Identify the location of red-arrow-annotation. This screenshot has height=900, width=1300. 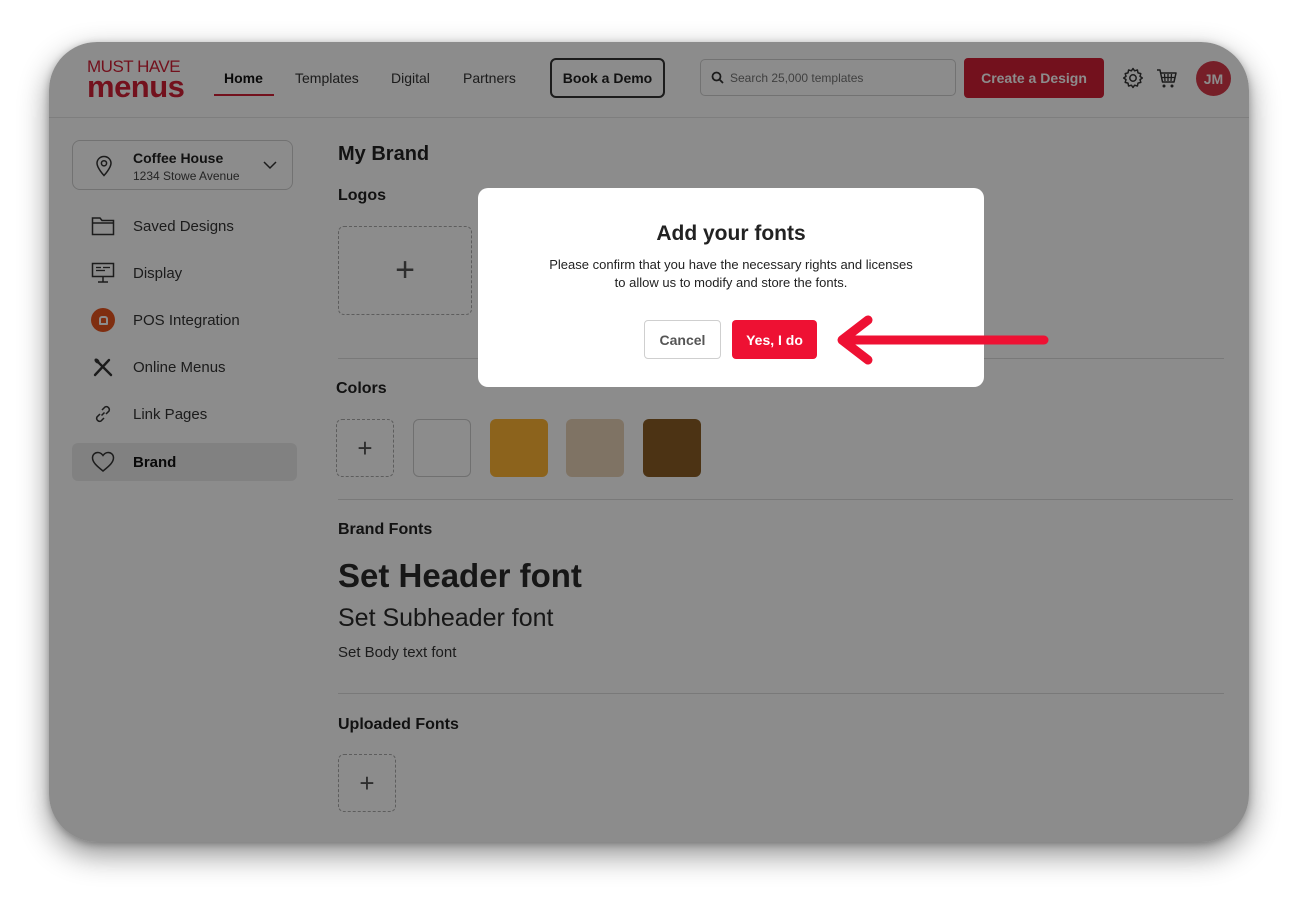
(943, 340).